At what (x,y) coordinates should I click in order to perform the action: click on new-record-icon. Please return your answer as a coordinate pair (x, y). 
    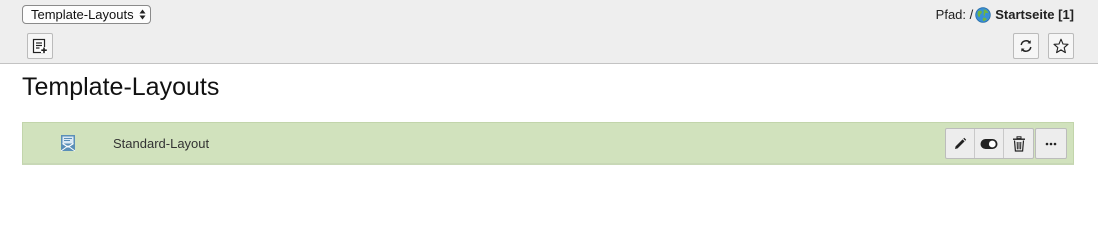
    Looking at the image, I should click on (39, 46).